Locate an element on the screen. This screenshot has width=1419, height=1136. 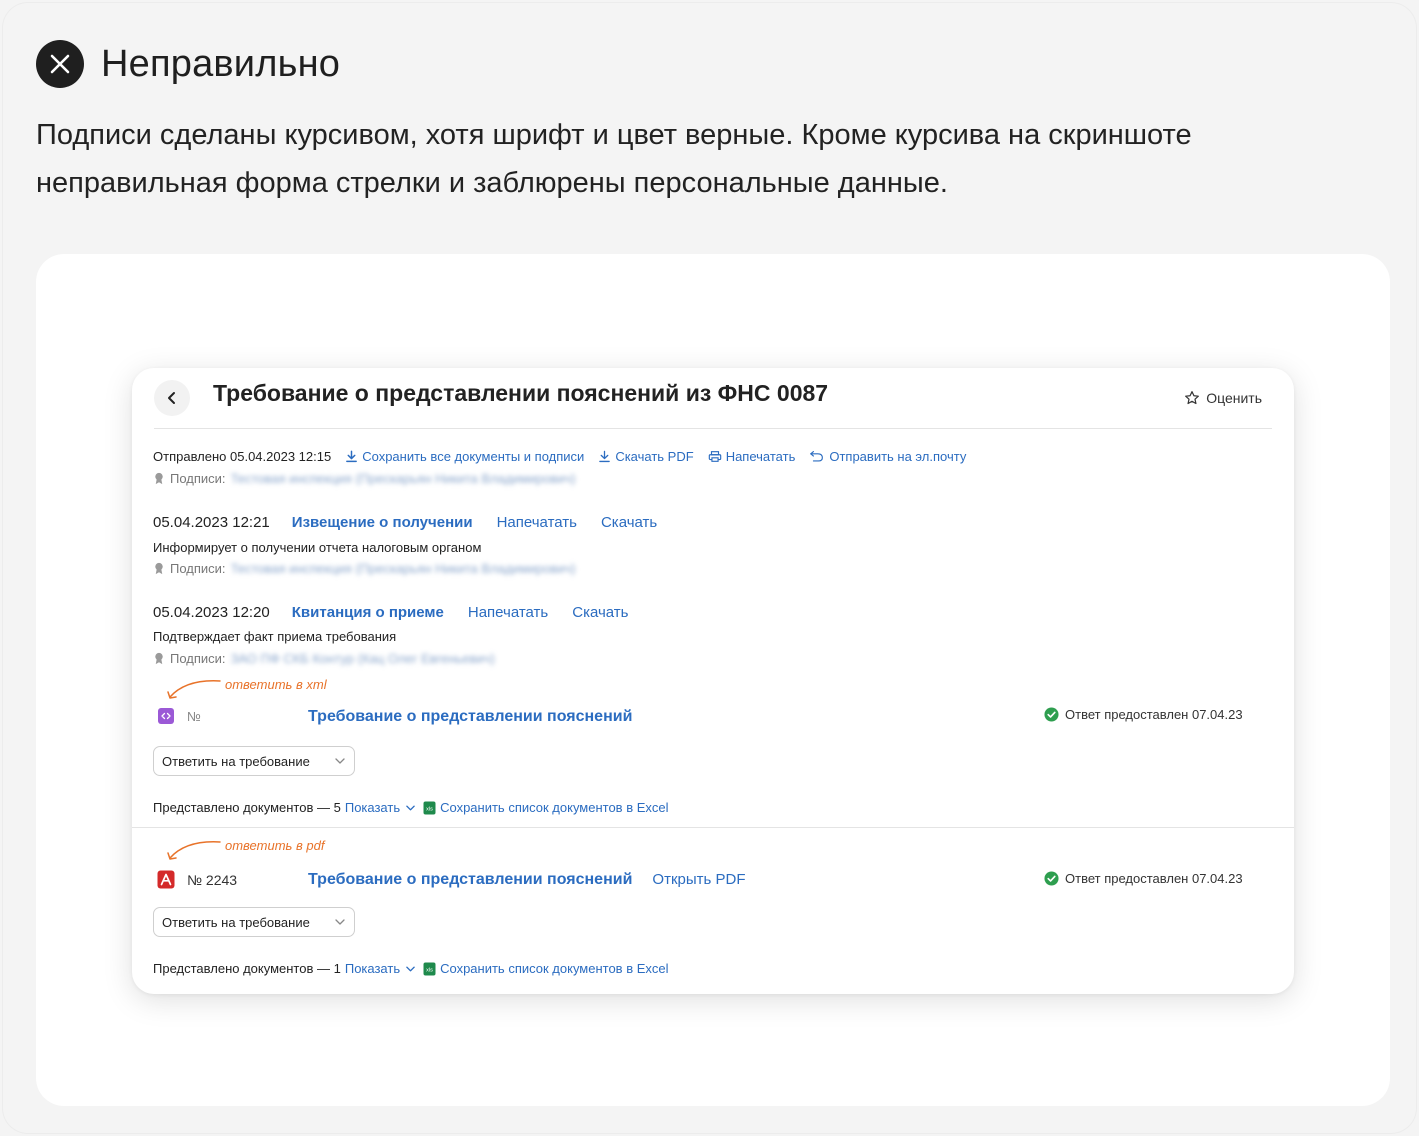
send-email-button: Отправить на эл.почту is located at coordinates (887, 456).